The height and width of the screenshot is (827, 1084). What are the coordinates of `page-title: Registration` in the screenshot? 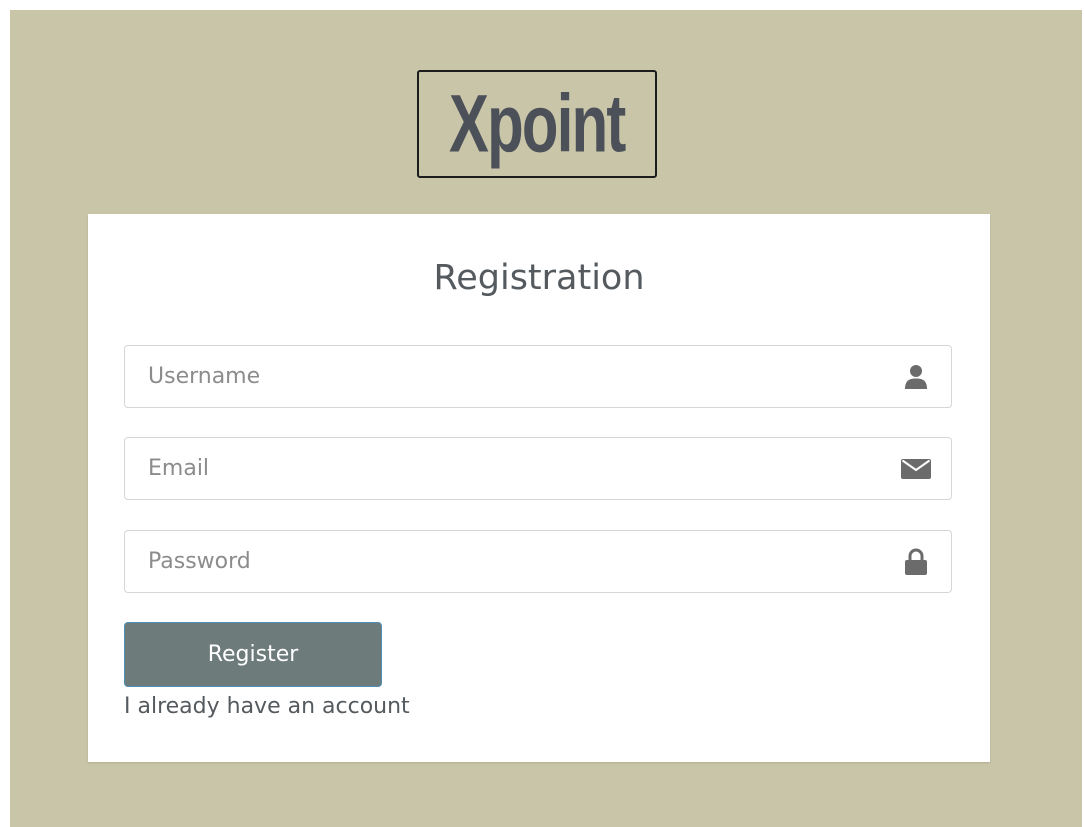 It's located at (539, 278).